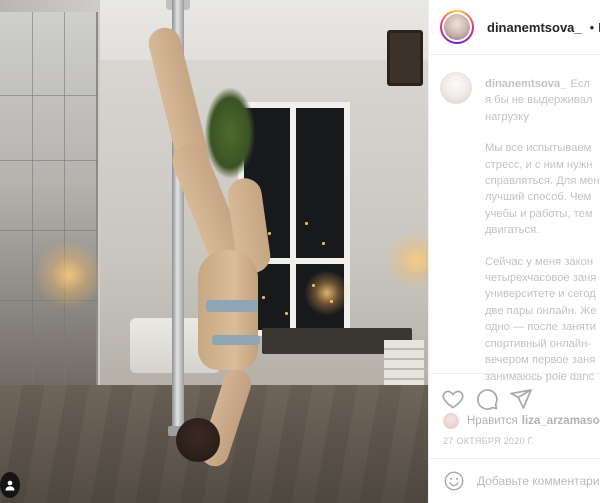 Image resolution: width=600 pixels, height=503 pixels. Describe the element at coordinates (538, 343) in the screenshot. I see `caption-line: спортивный онлайн-` at that location.